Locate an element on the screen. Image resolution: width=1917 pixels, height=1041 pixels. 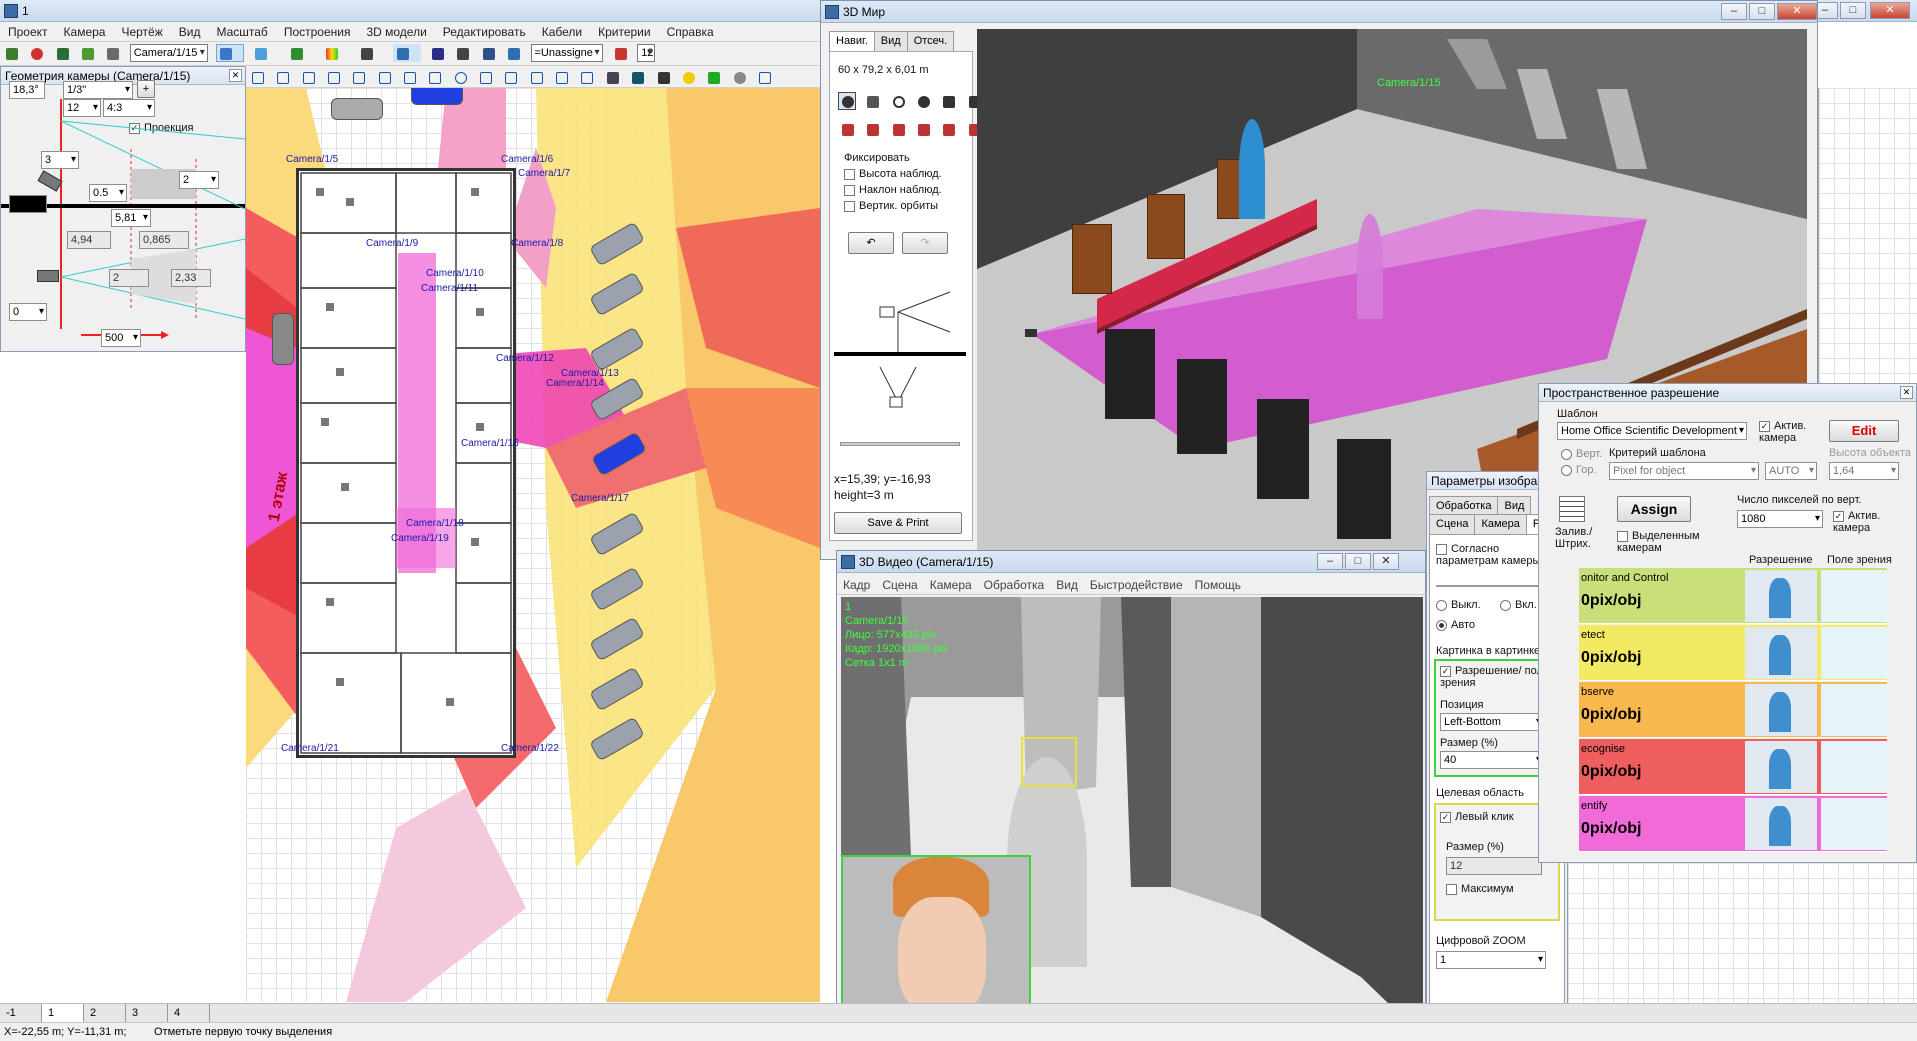
height-slider is located at coordinates (900, 444).